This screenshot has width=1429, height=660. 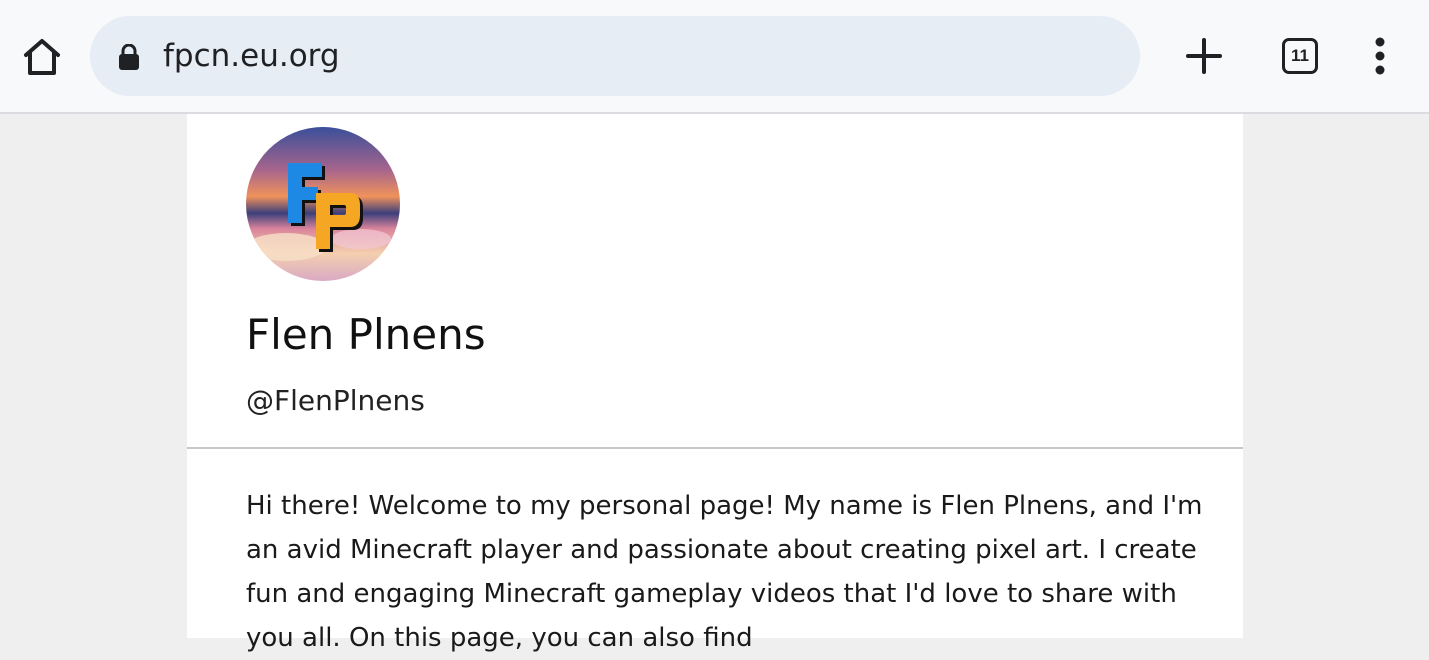 What do you see at coordinates (335, 400) in the screenshot?
I see `profile-handle: @FlenPlnens` at bounding box center [335, 400].